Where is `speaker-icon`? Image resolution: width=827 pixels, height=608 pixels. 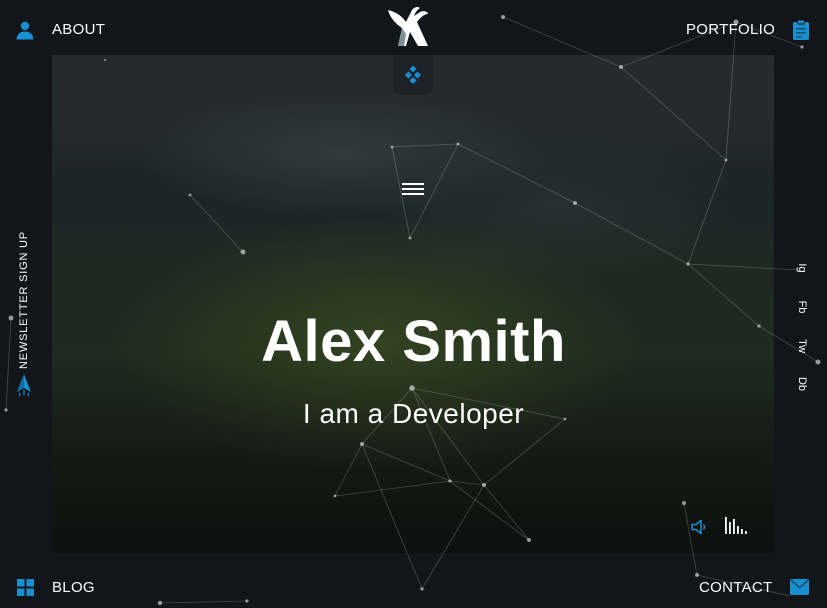
speaker-icon is located at coordinates (699, 527).